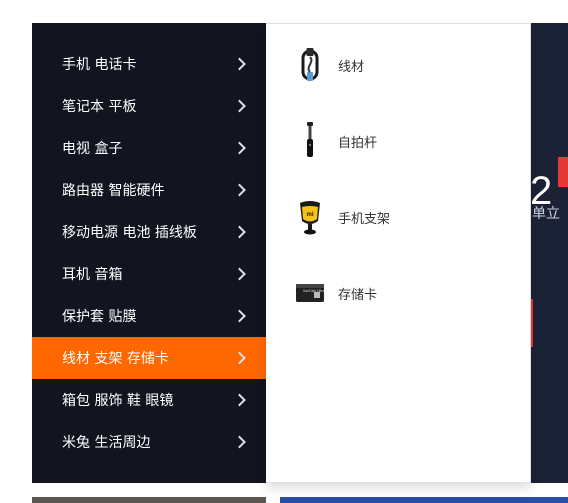 This screenshot has height=503, width=568. What do you see at coordinates (149, 274) in the screenshot?
I see `category-item-audio: 耳机 音箱` at bounding box center [149, 274].